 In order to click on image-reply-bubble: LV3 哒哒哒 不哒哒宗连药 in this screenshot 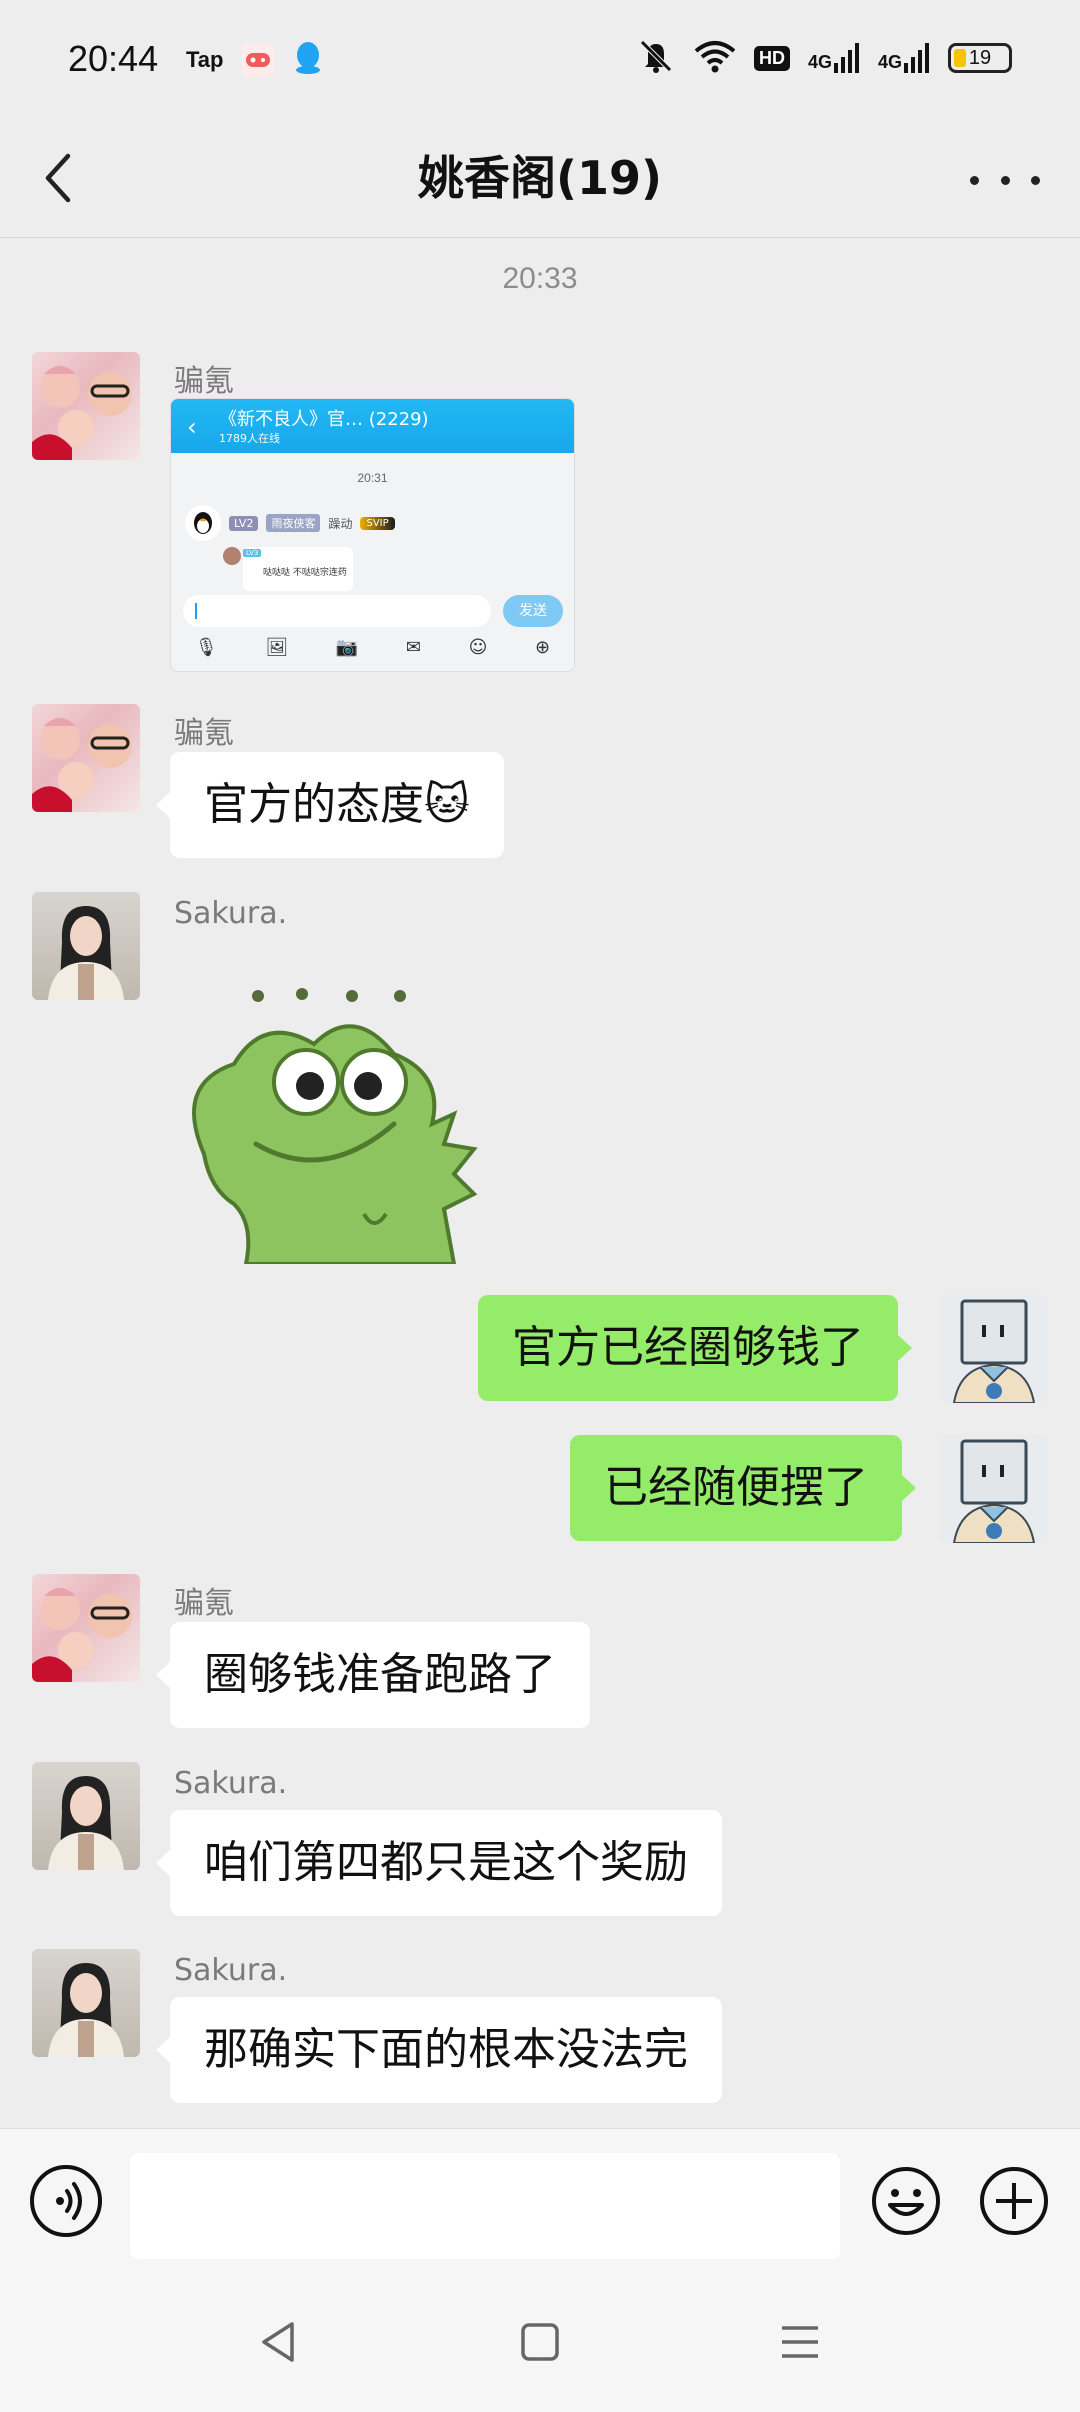, I will do `click(288, 569)`.